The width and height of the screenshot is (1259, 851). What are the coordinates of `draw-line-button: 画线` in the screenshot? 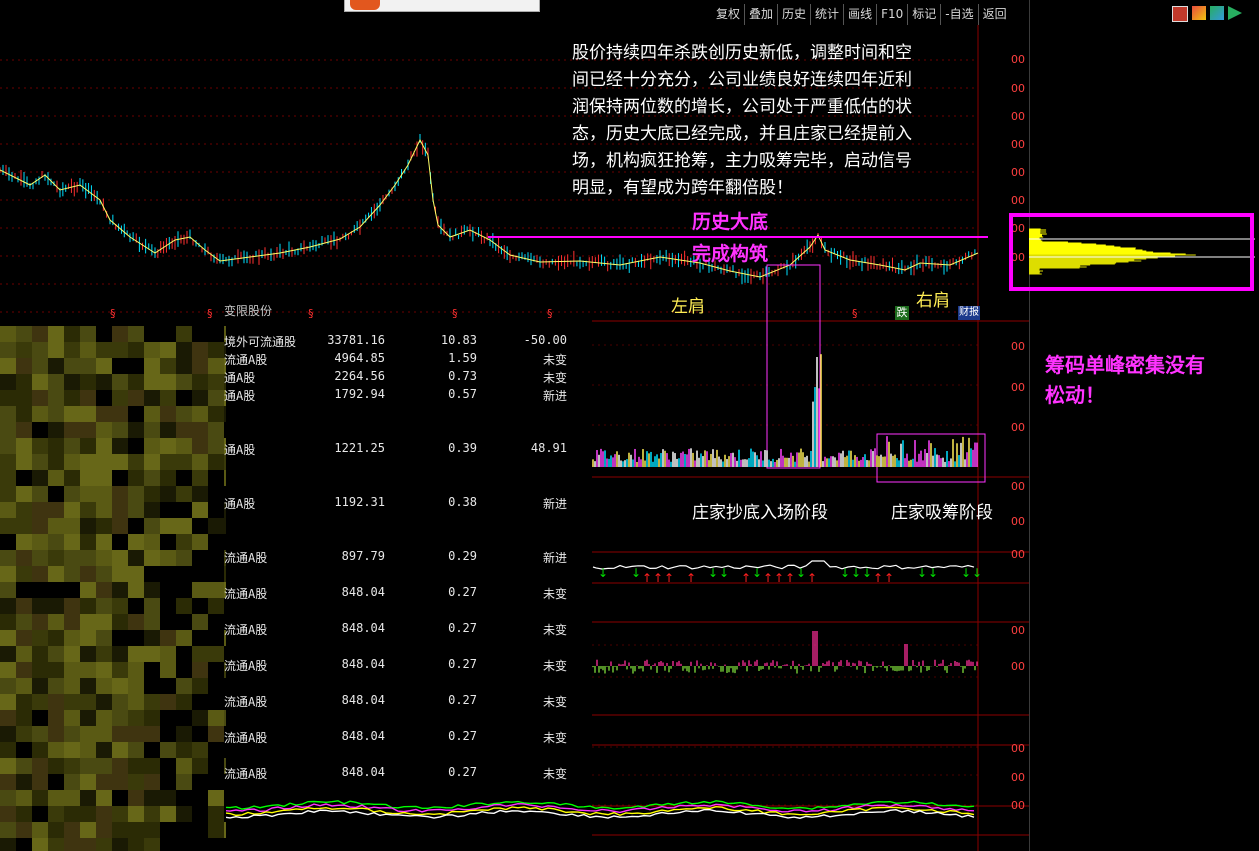 It's located at (859, 14).